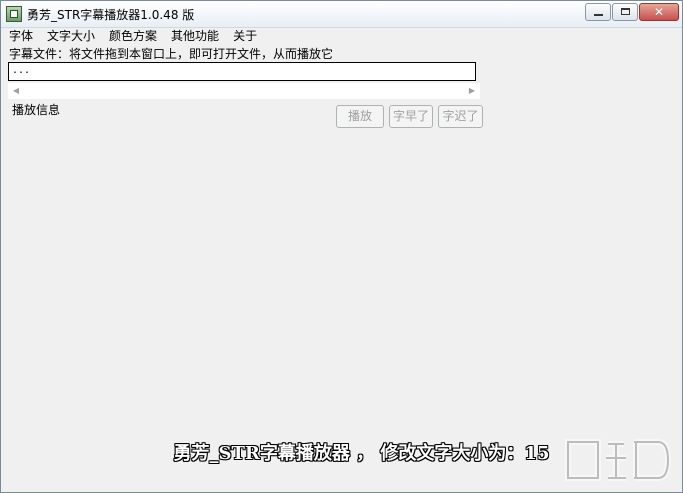 The height and width of the screenshot is (493, 683). Describe the element at coordinates (341, 36) in the screenshot. I see `menu-bar: 字体 文字大小 颜色方案 其他功能 关于` at that location.